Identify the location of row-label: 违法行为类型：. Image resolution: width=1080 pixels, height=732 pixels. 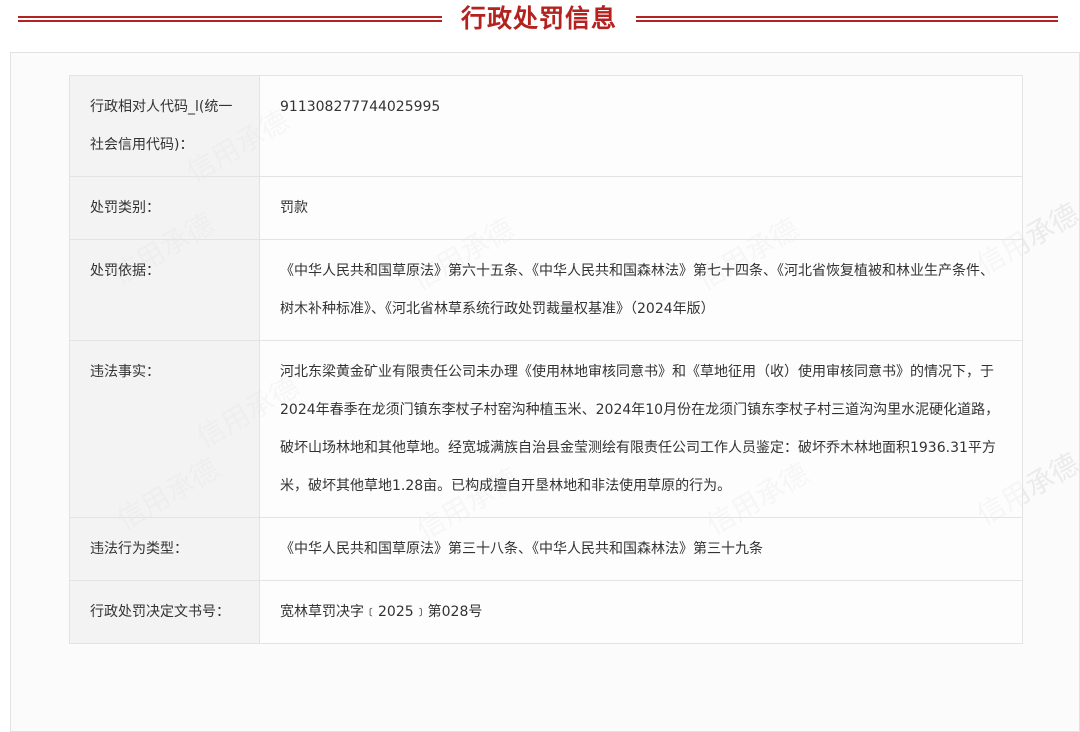
(164, 549).